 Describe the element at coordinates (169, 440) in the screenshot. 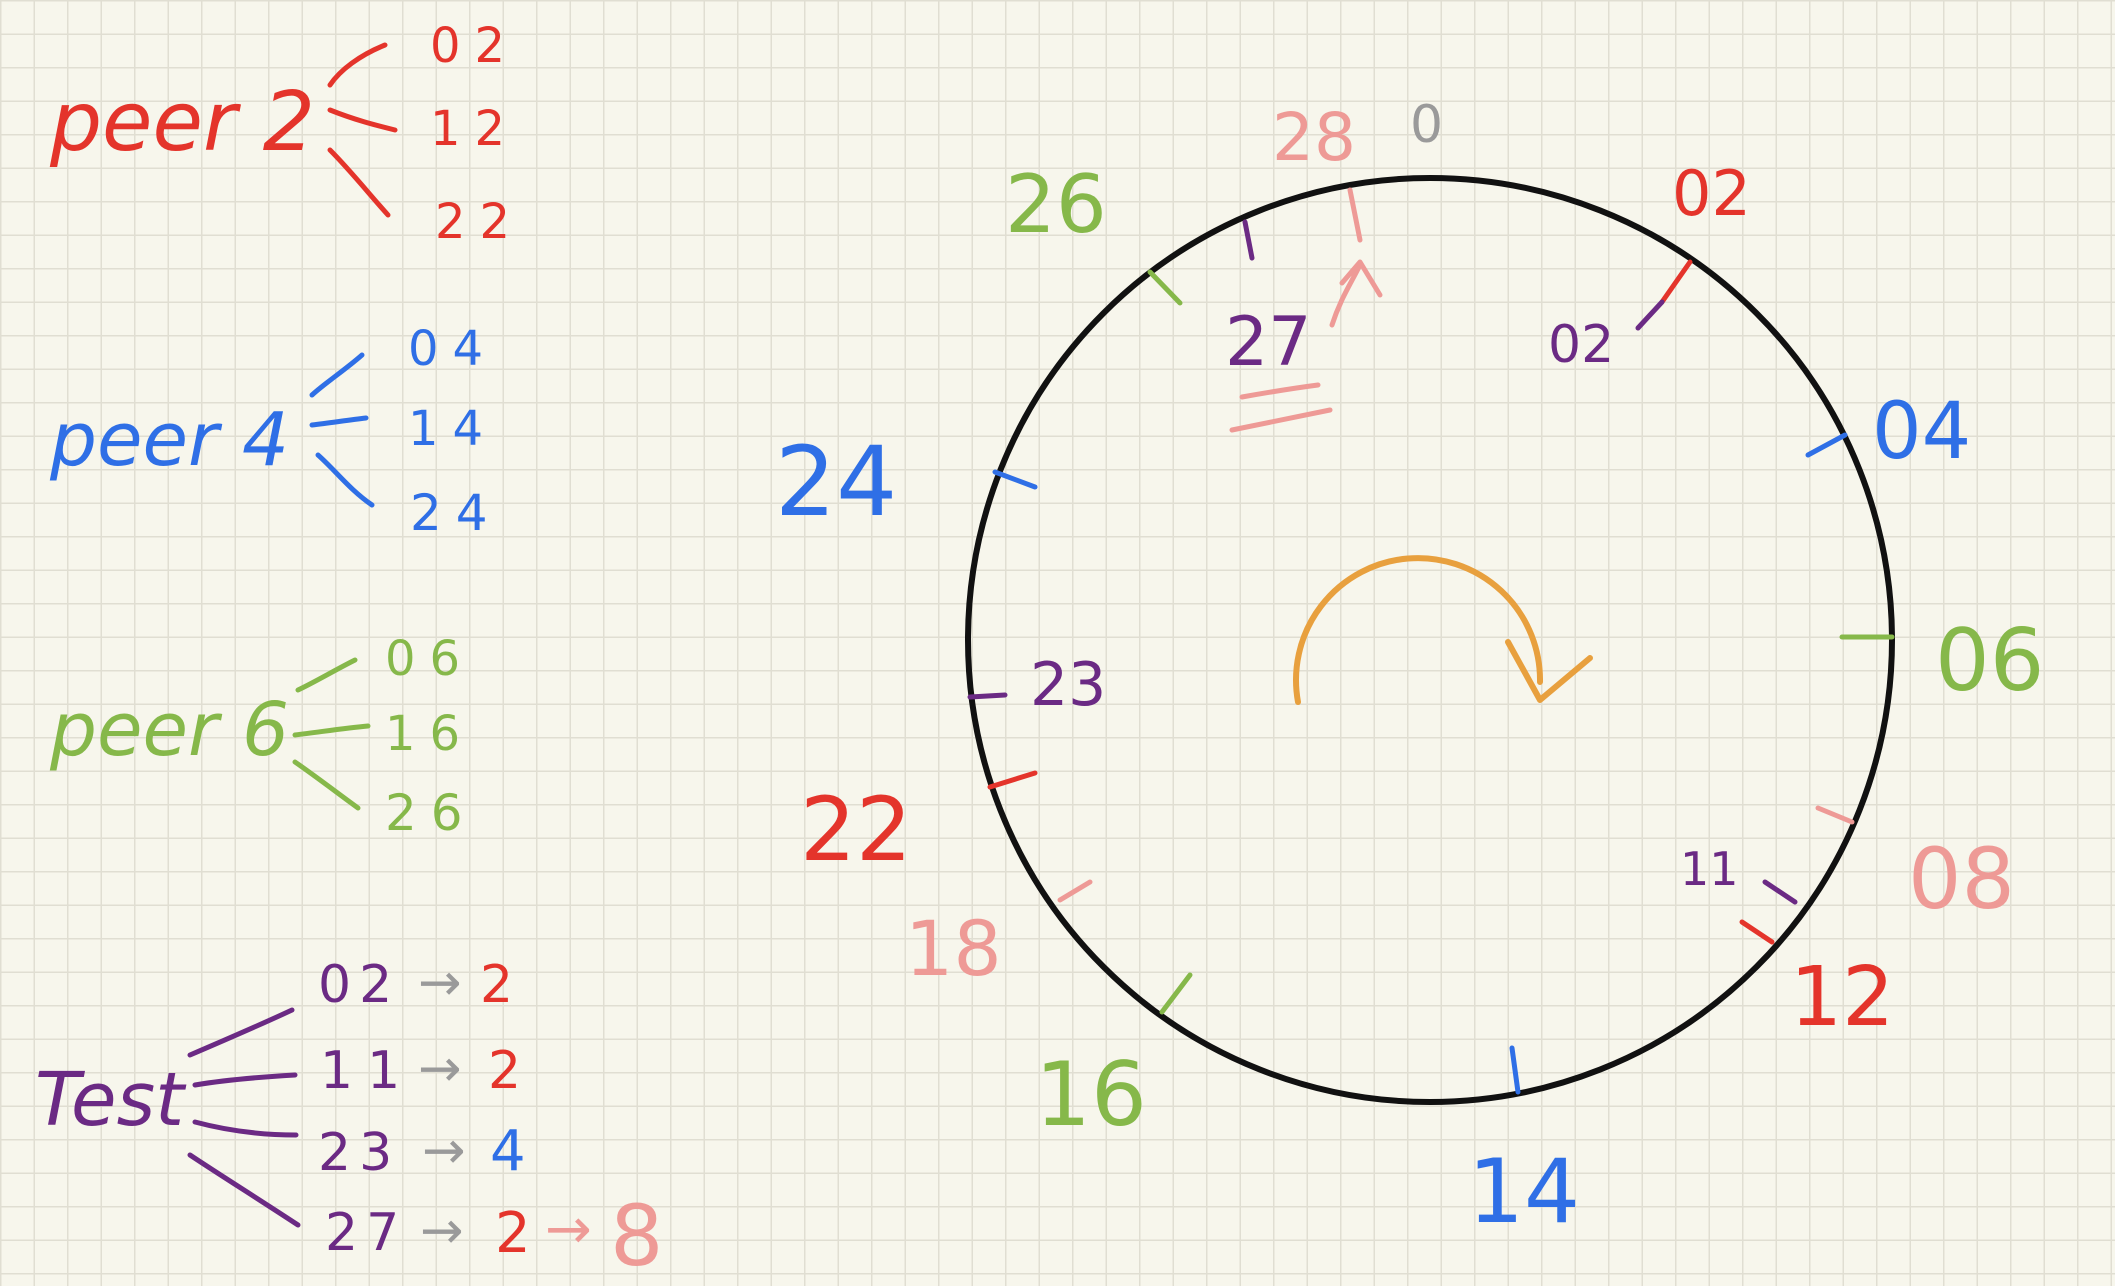

I see `peer-4-label: peer 4` at that location.